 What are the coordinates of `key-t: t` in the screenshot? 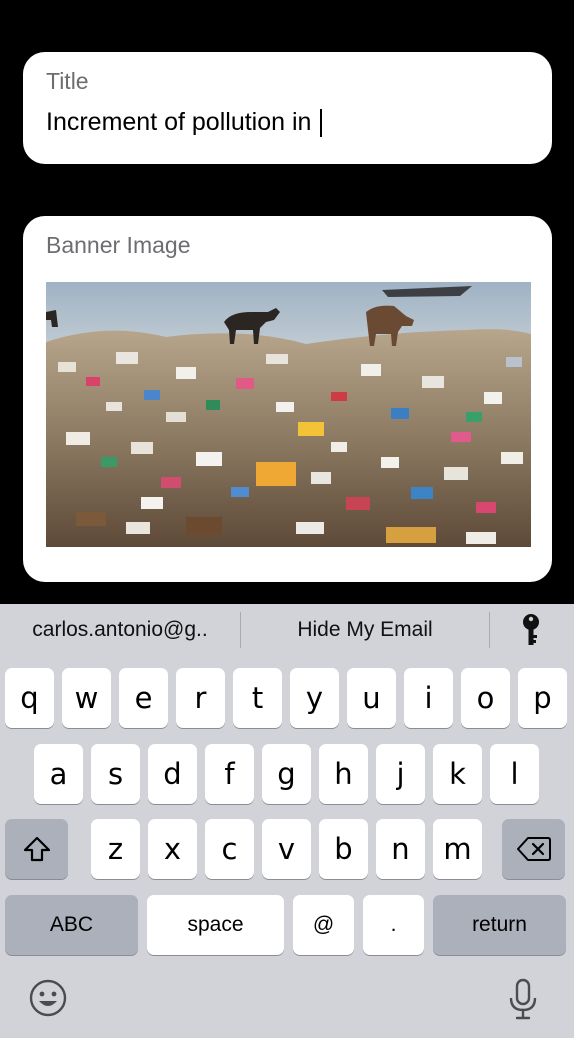 It's located at (257, 698).